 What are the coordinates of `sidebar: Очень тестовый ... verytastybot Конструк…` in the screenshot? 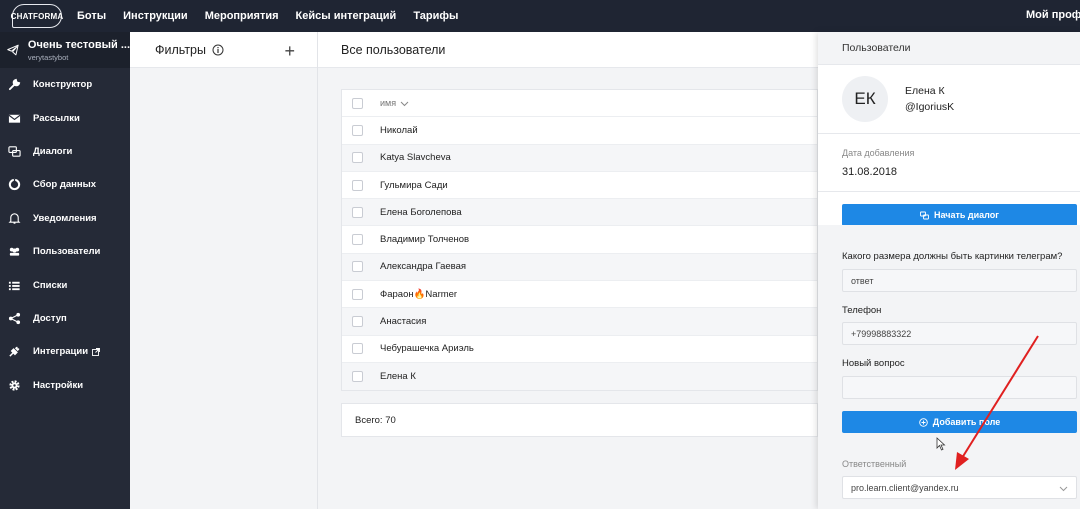 It's located at (65, 270).